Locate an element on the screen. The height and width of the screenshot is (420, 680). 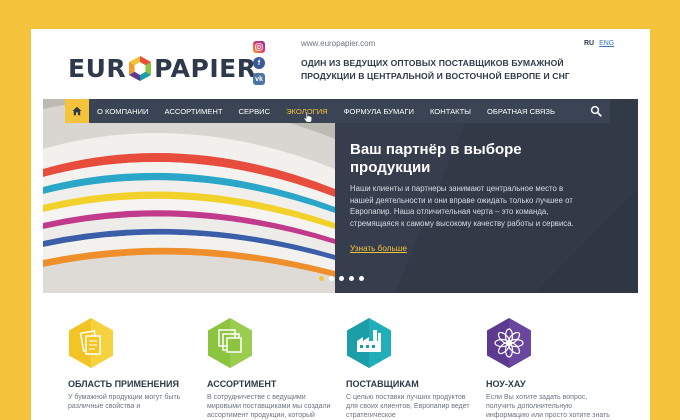
nav-item-contacts: КОНТАКТЫ is located at coordinates (450, 111).